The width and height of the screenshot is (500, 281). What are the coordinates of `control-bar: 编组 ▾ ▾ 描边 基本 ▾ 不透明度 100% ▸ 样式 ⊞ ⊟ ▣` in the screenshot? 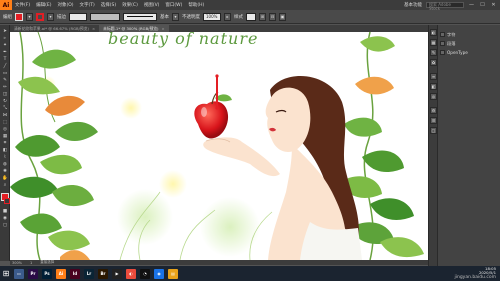 It's located at (250, 17).